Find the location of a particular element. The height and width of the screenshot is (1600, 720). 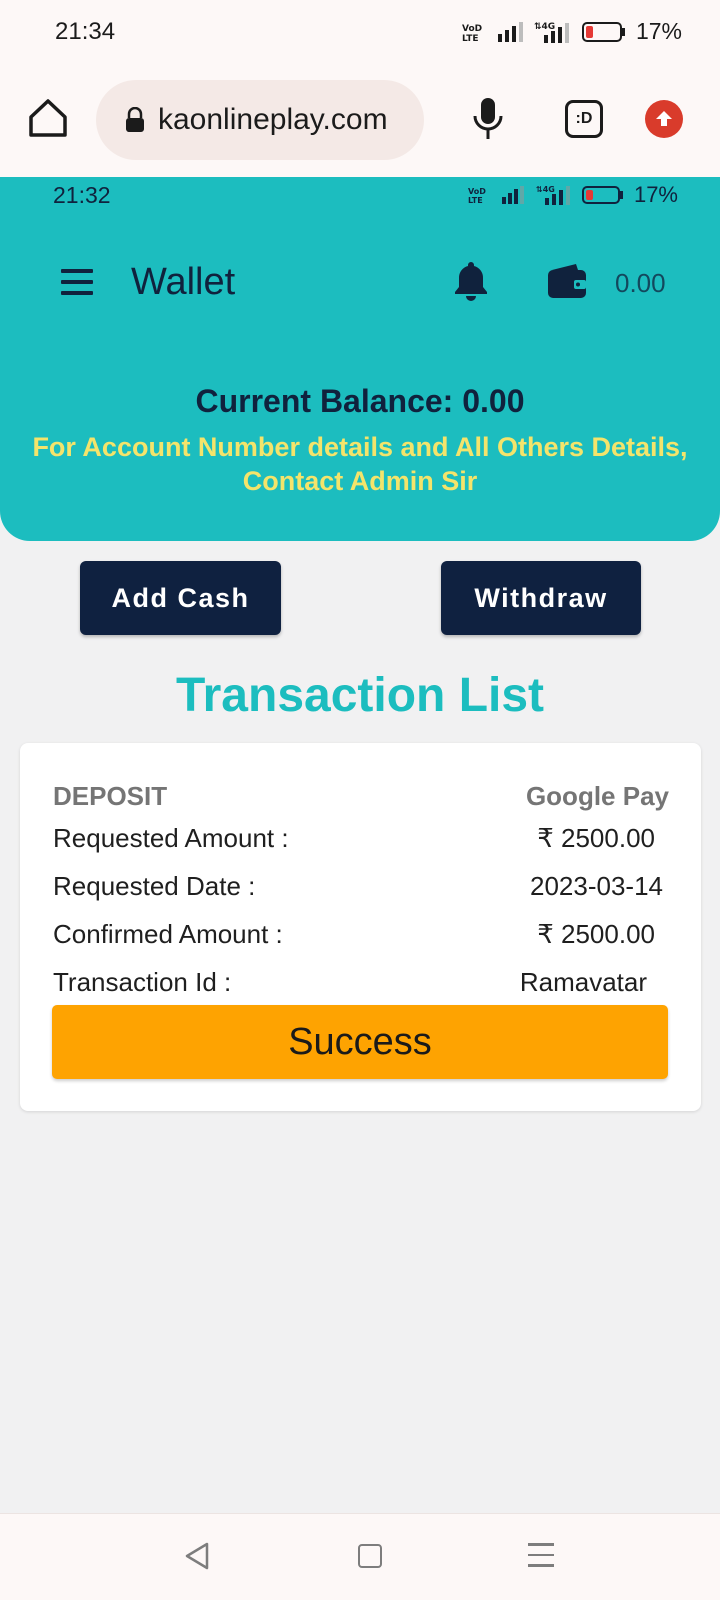

requested-date-label: Requested Date : is located at coordinates (154, 886).